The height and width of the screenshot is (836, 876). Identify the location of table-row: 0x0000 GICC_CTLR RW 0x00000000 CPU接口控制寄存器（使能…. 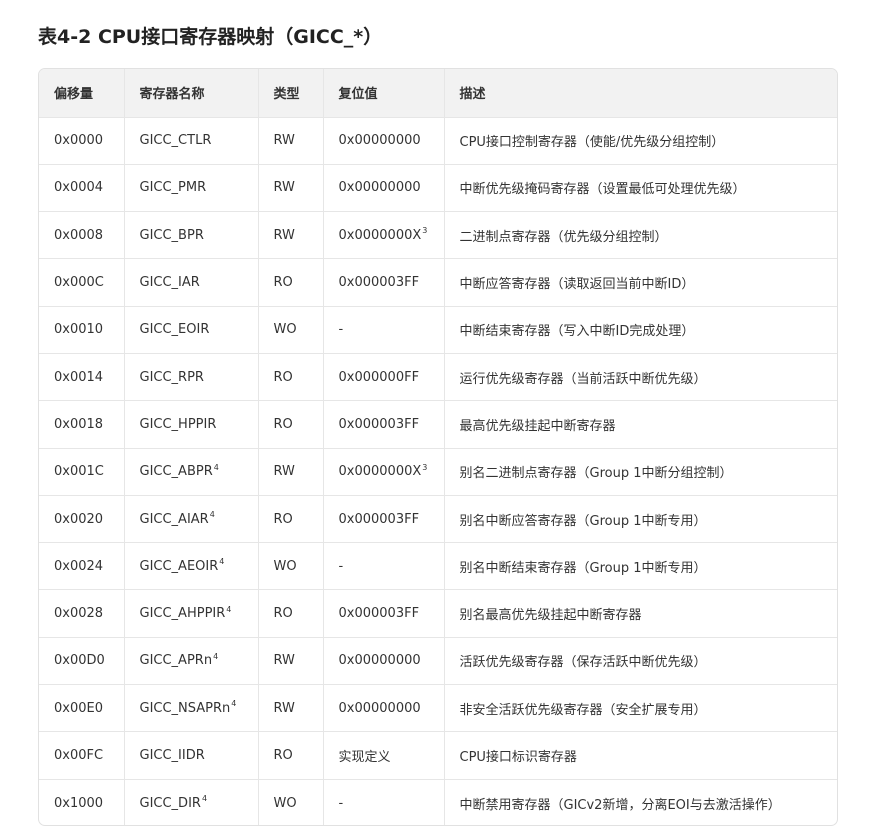
(438, 141).